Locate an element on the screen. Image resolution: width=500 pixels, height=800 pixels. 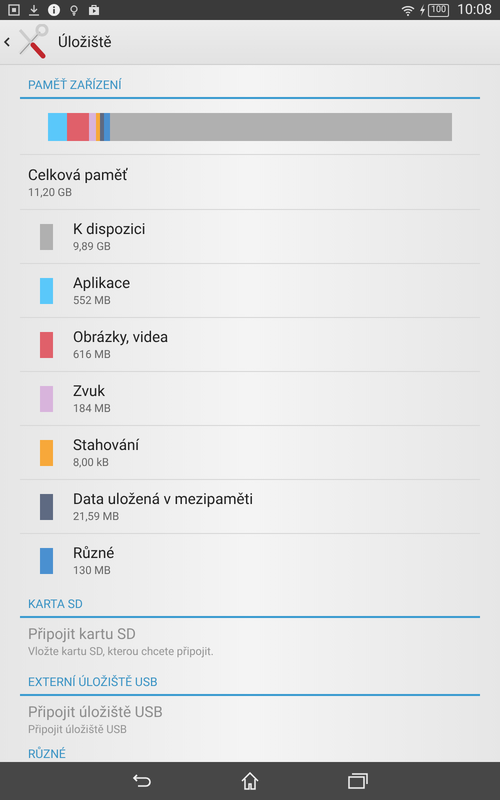
section-header: PAMĚŤ ZAŘÍZENÍ is located at coordinates (75, 85).